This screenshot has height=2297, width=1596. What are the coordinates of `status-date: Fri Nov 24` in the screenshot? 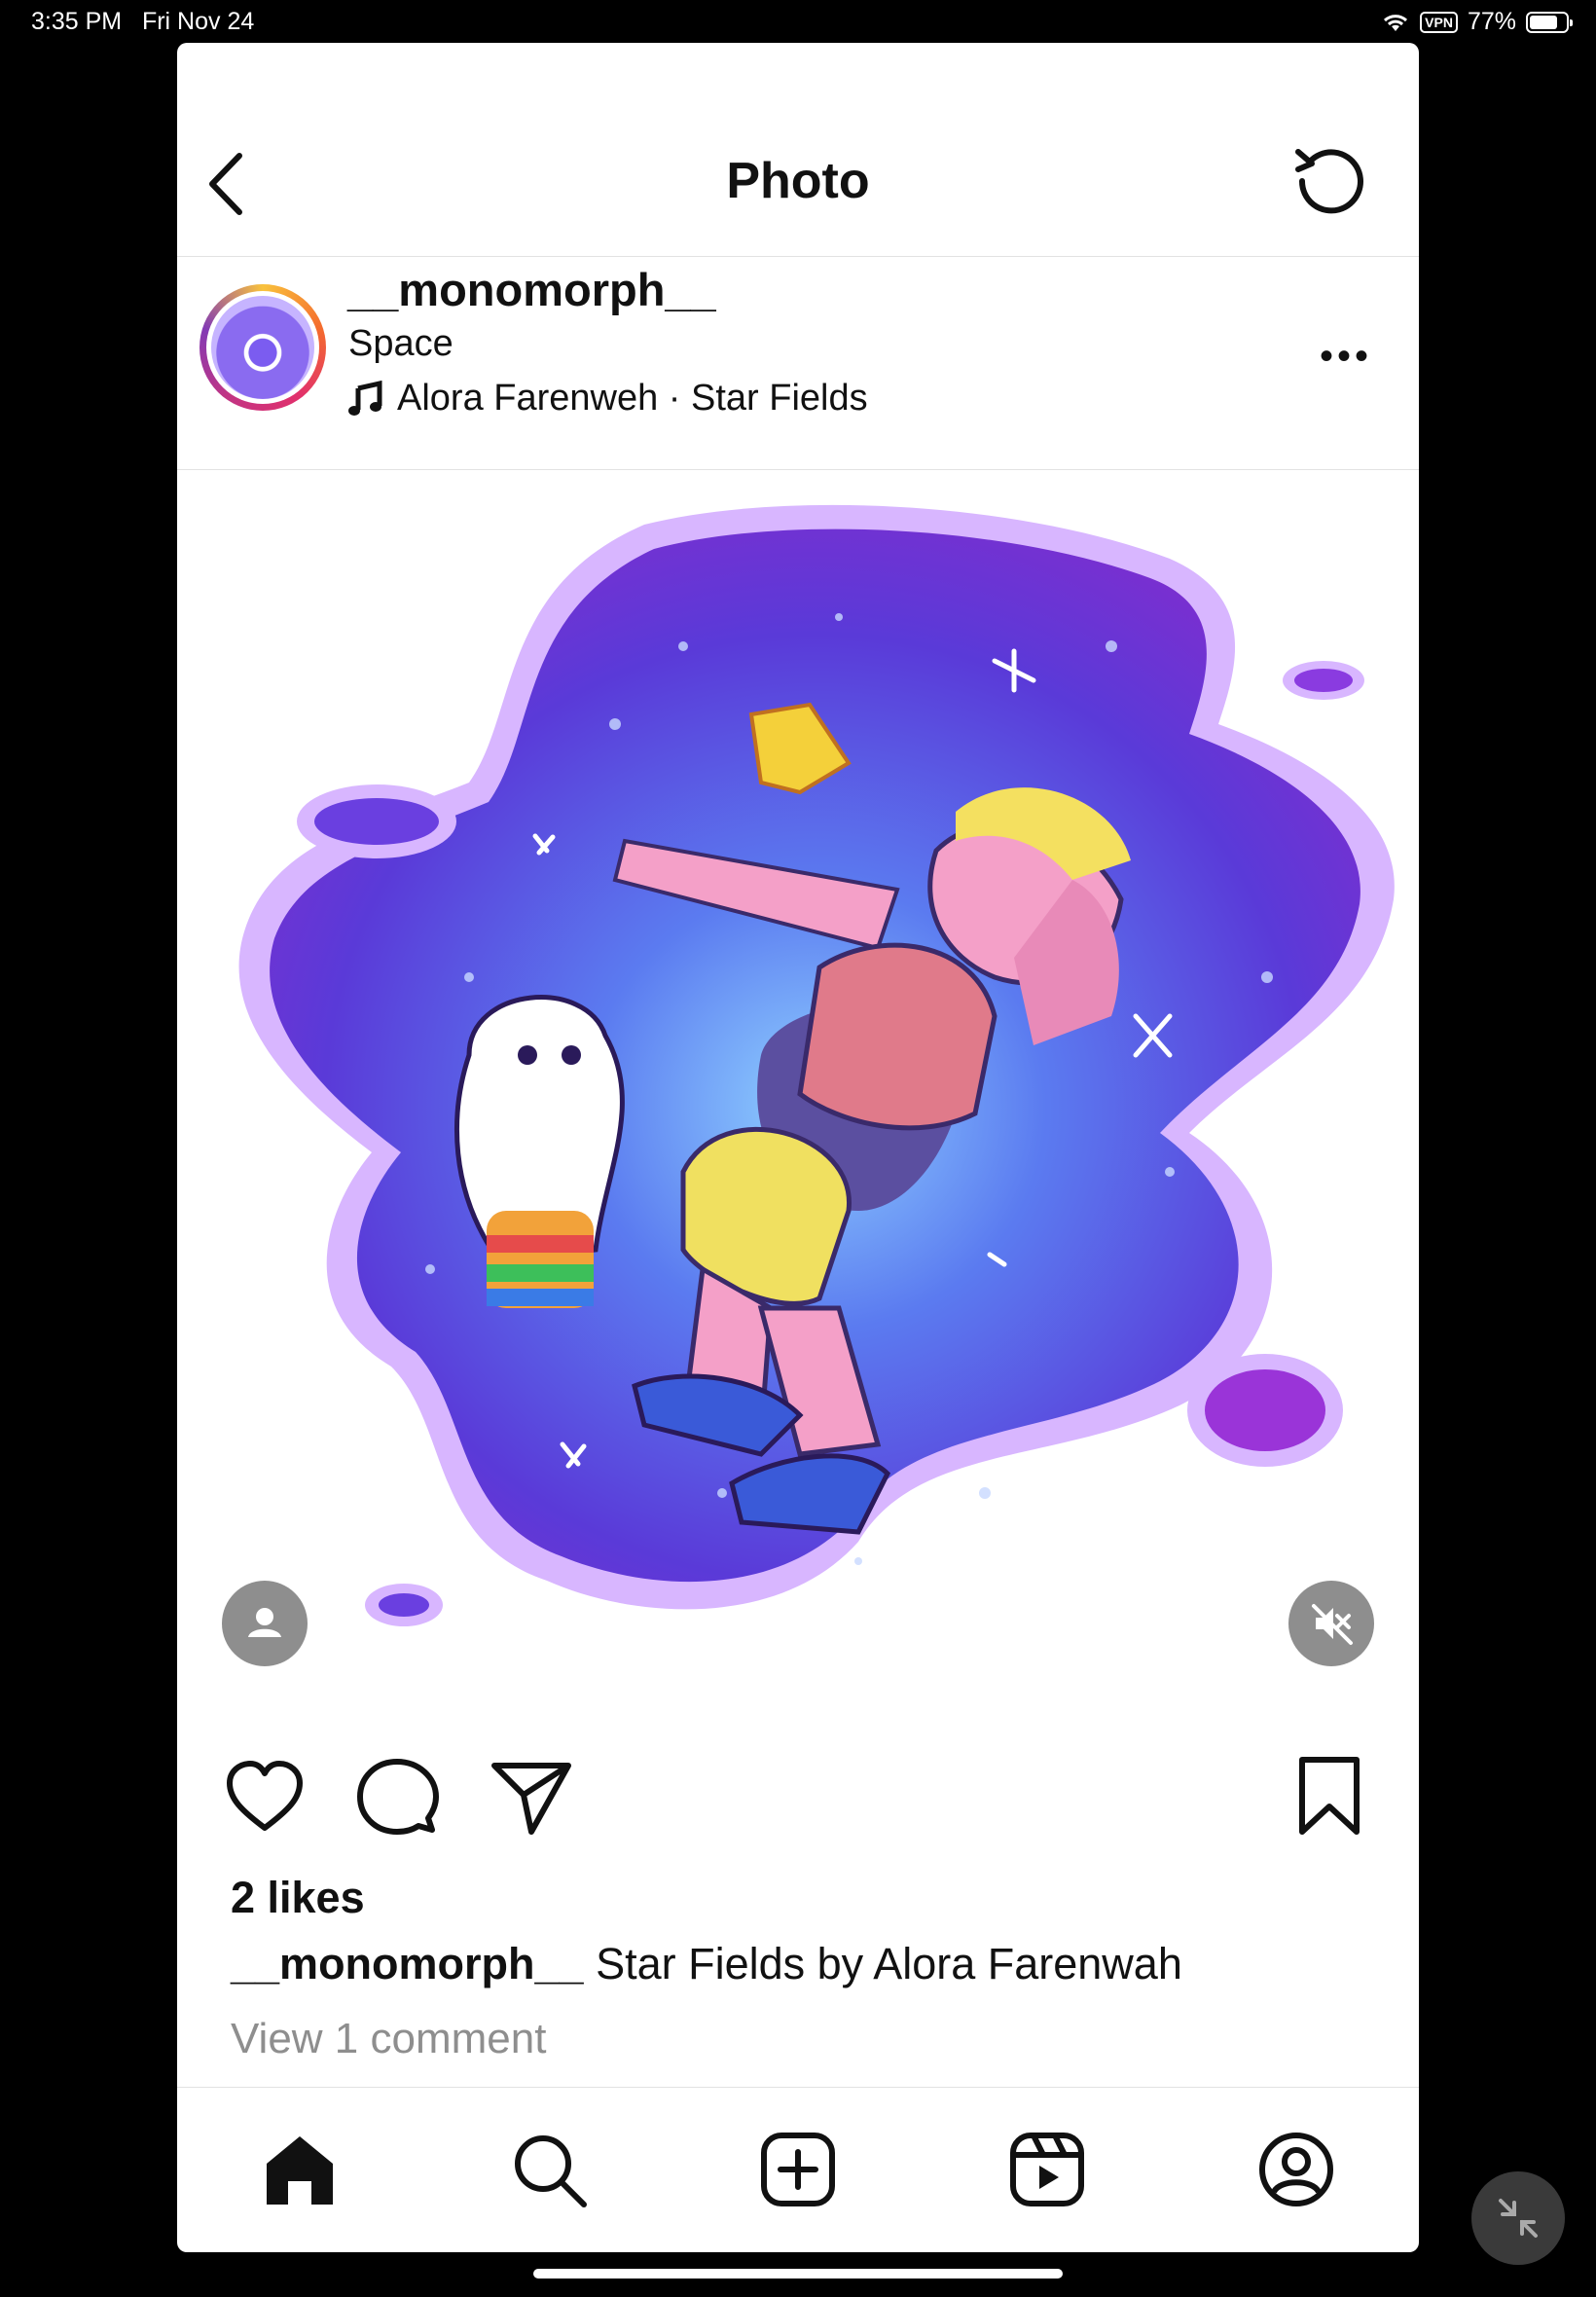 It's located at (198, 21).